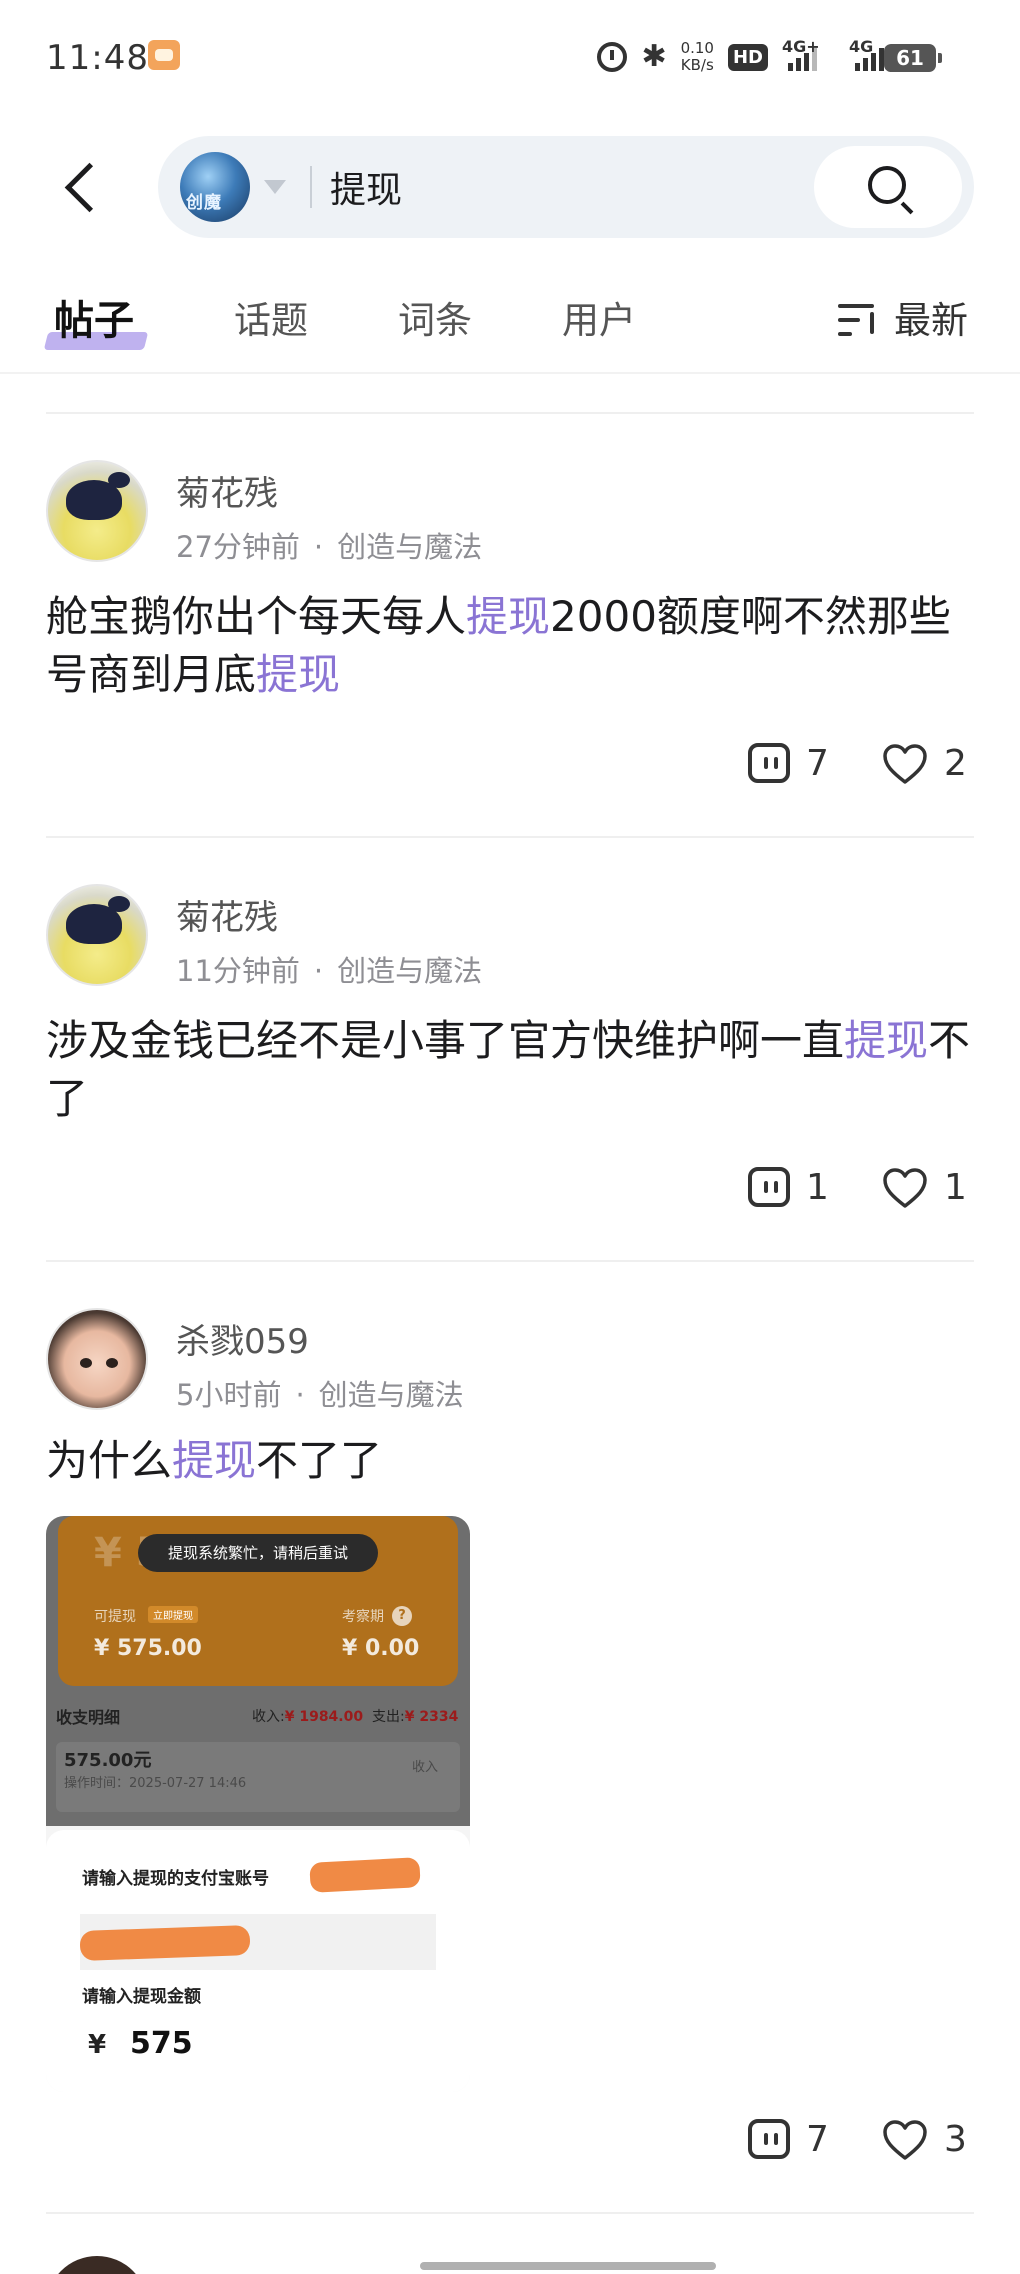 The width and height of the screenshot is (1020, 2274). I want to click on post-meta: 27分钟前 · 创造与魔法, so click(329, 545).